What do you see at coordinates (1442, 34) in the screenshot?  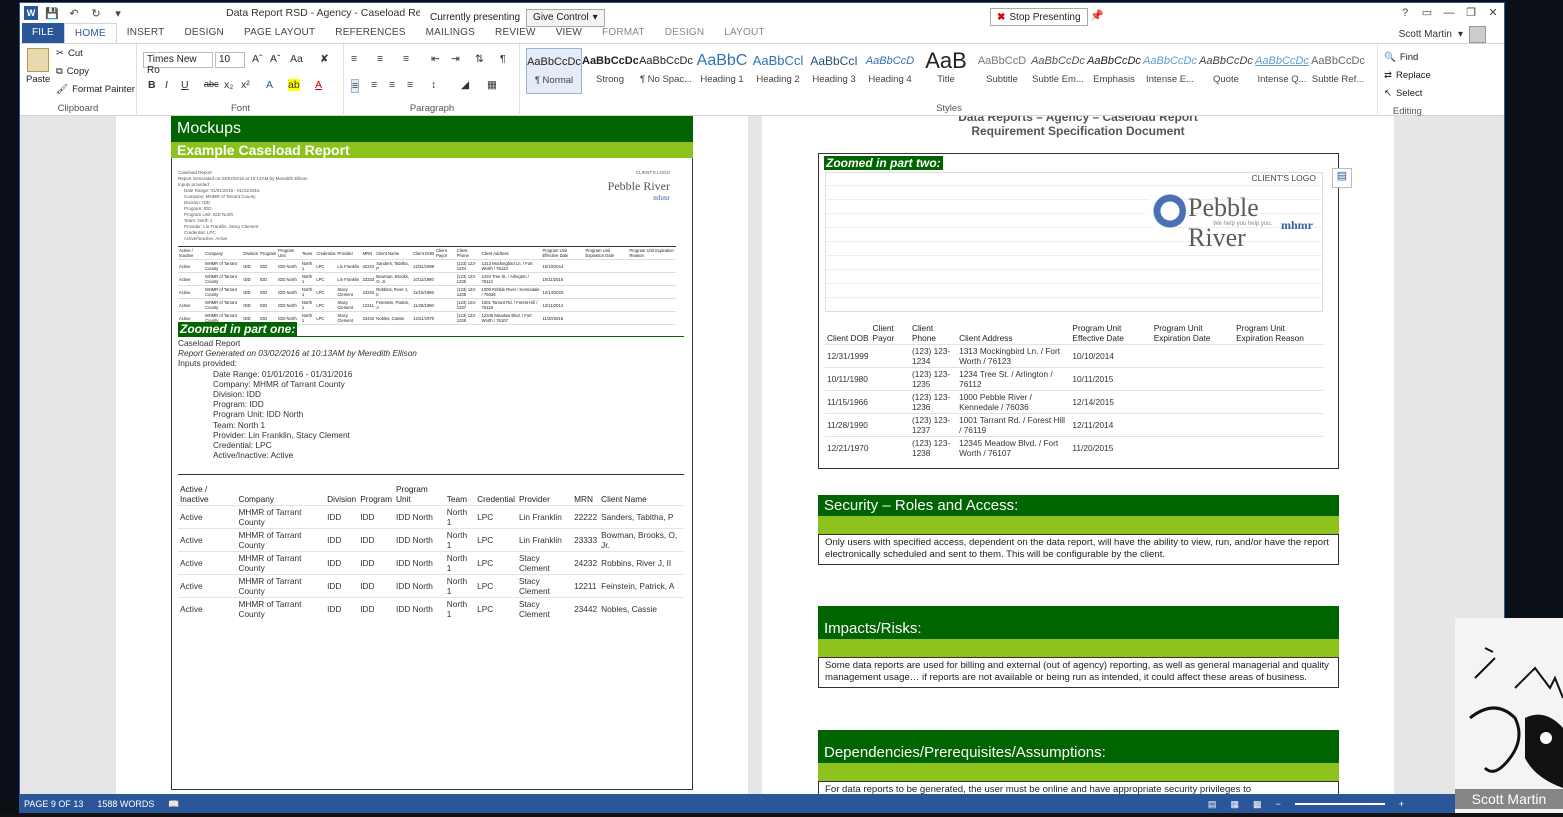 I see `user-account: Scott Martin ▾` at bounding box center [1442, 34].